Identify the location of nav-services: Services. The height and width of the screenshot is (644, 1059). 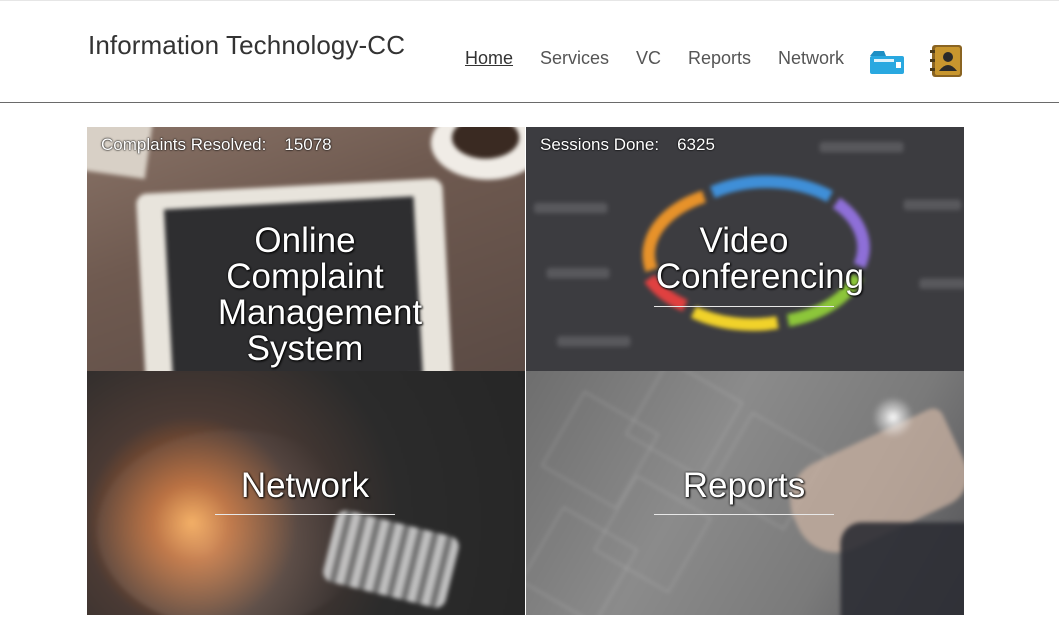
(574, 58).